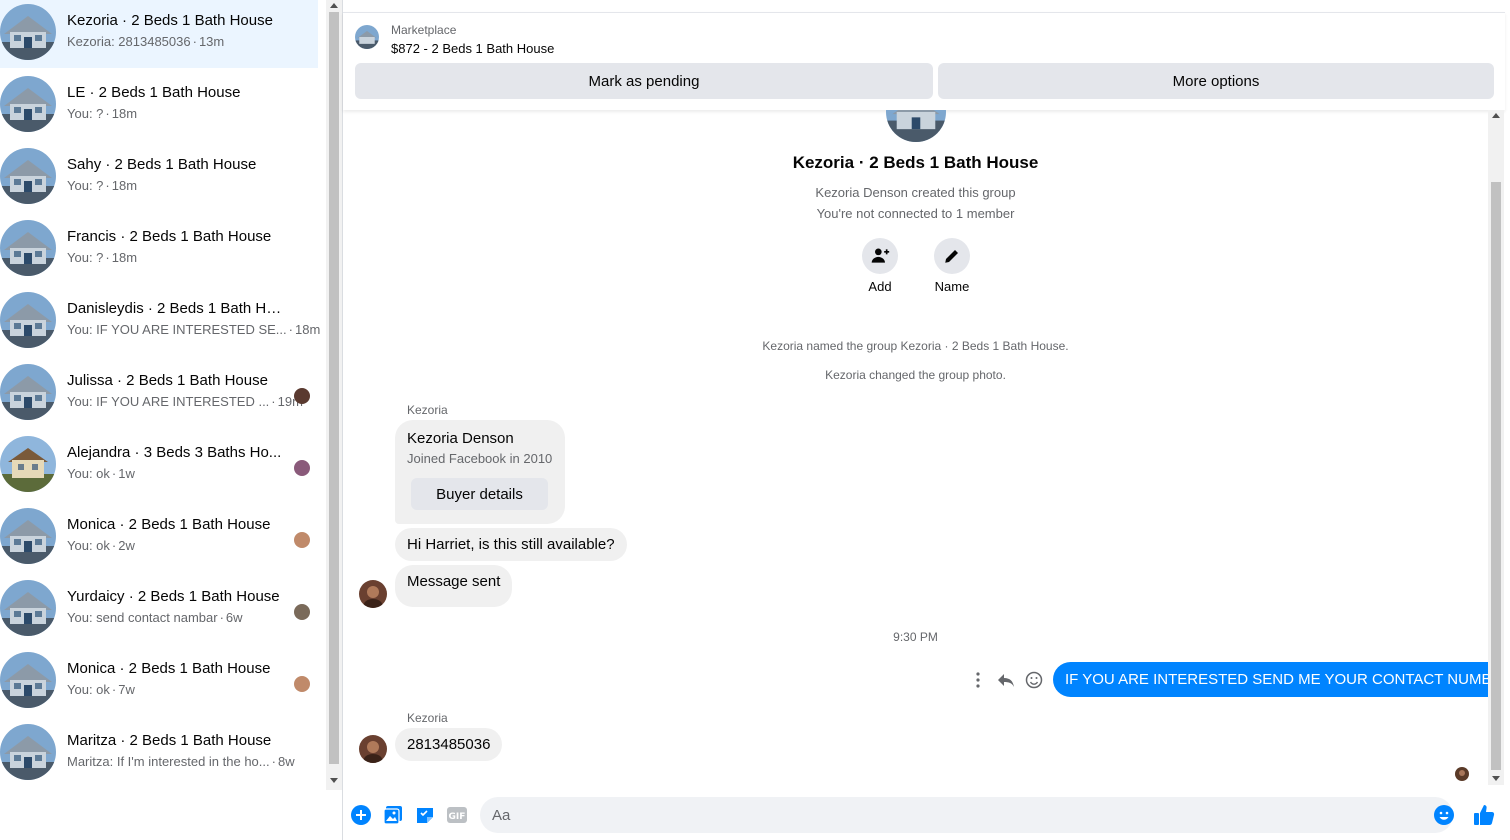  What do you see at coordinates (393, 815) in the screenshot?
I see `photo-icon` at bounding box center [393, 815].